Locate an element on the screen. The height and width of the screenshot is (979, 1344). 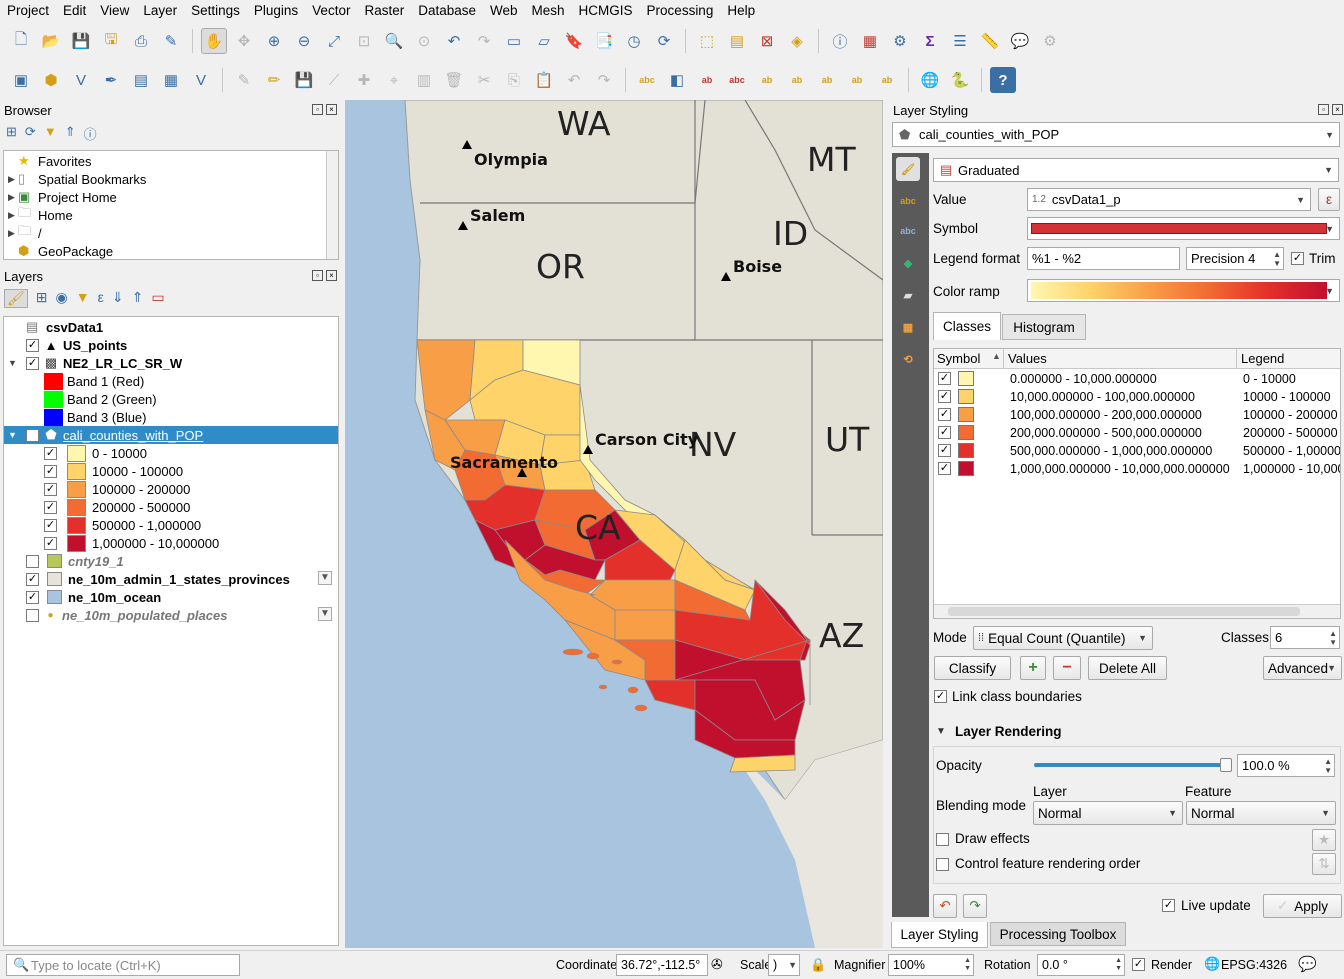
menu-web: Web is located at coordinates (504, 11).